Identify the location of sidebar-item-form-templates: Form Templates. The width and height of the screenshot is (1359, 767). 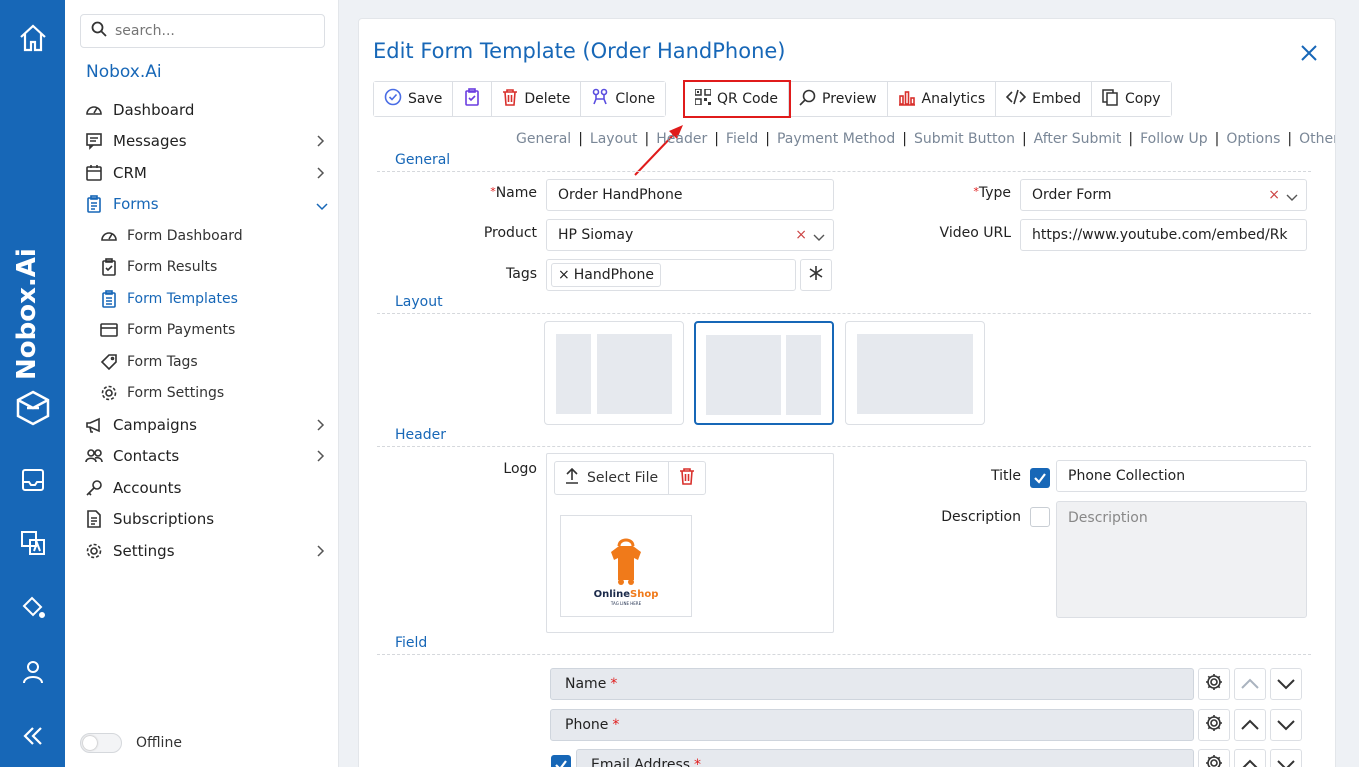
(202, 299).